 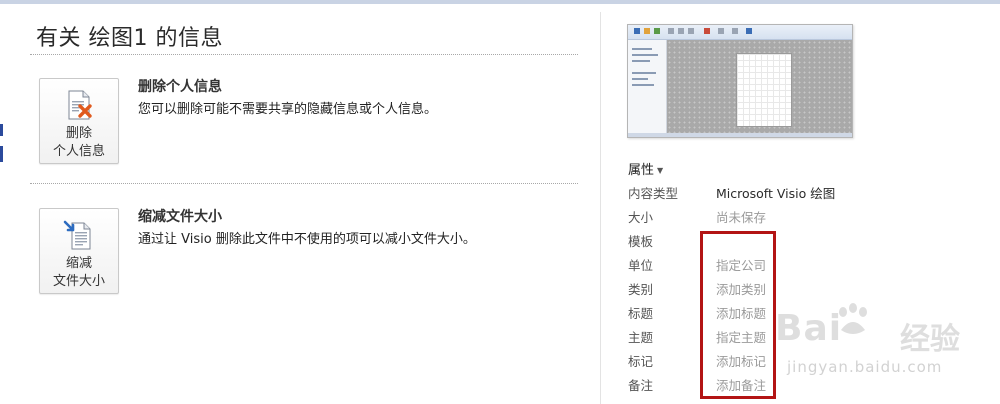 What do you see at coordinates (500, 2) in the screenshot?
I see `window-top-strip` at bounding box center [500, 2].